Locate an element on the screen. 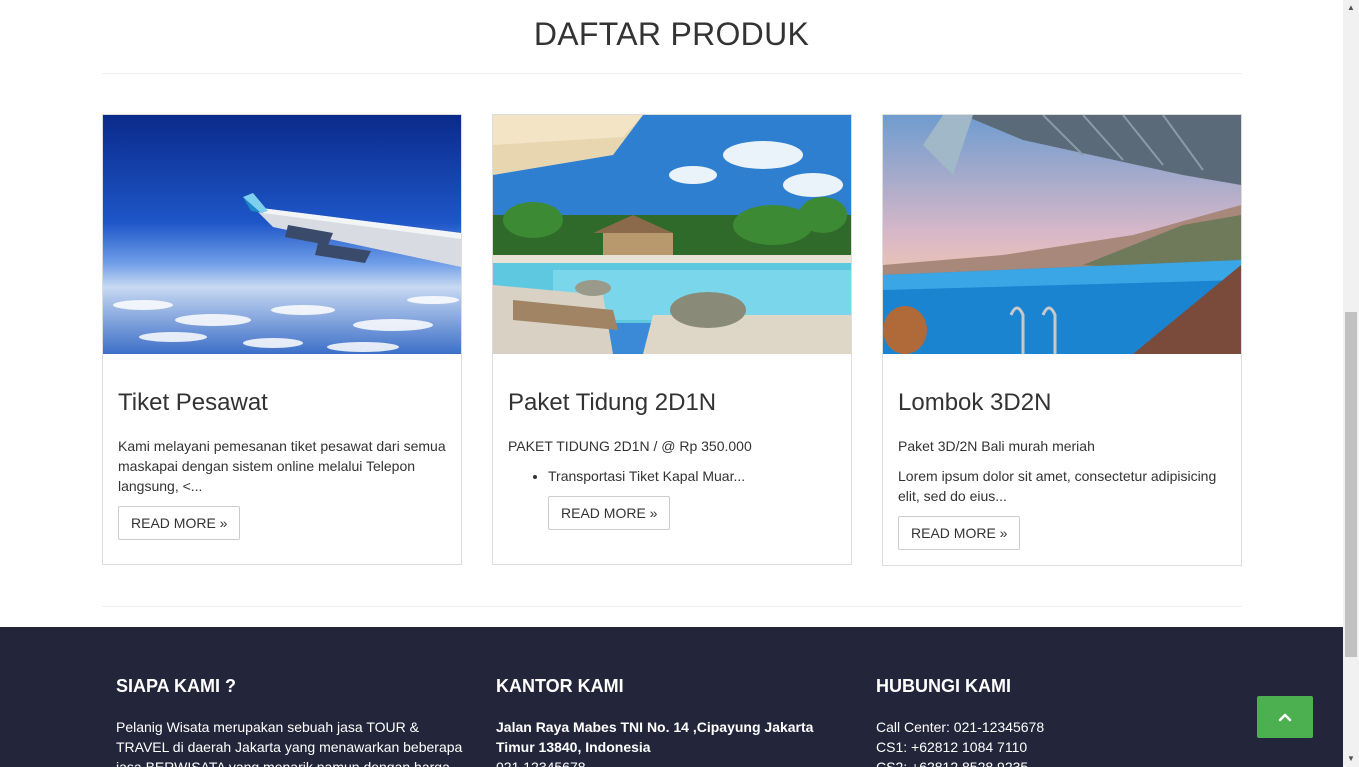 This screenshot has height=767, width=1359. infinity-pool-image is located at coordinates (1062, 234).